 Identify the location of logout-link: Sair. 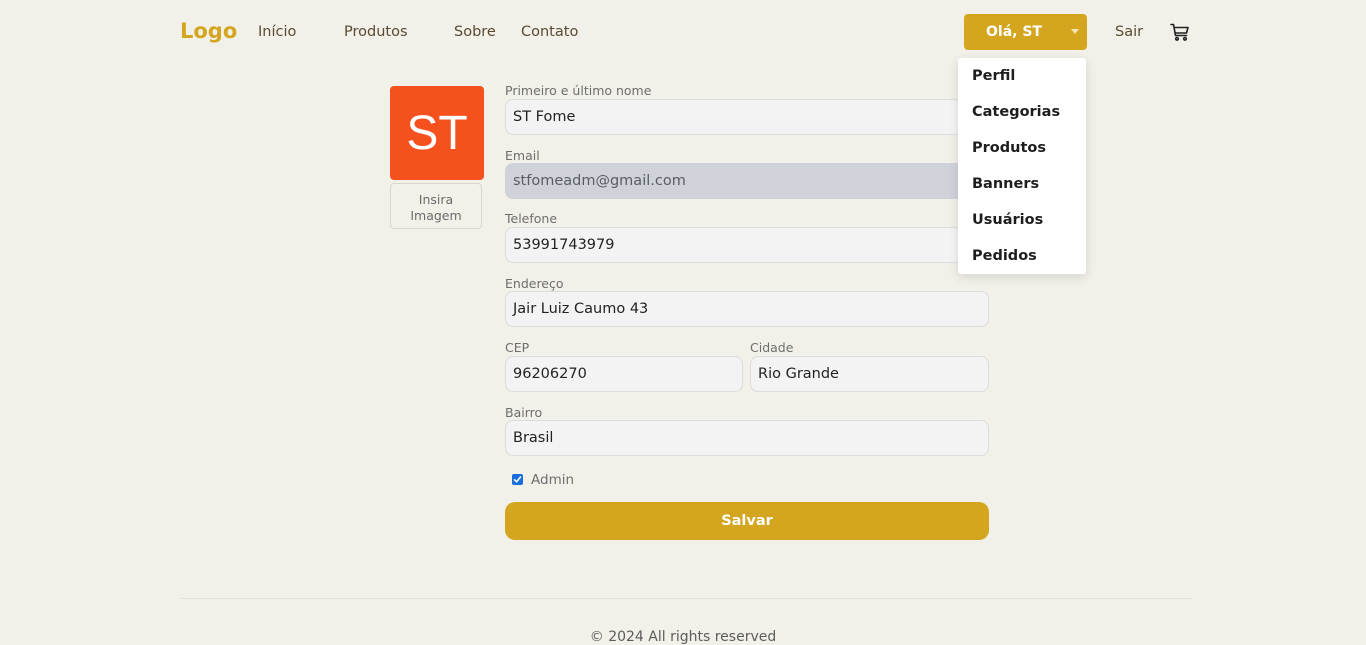
(1129, 32).